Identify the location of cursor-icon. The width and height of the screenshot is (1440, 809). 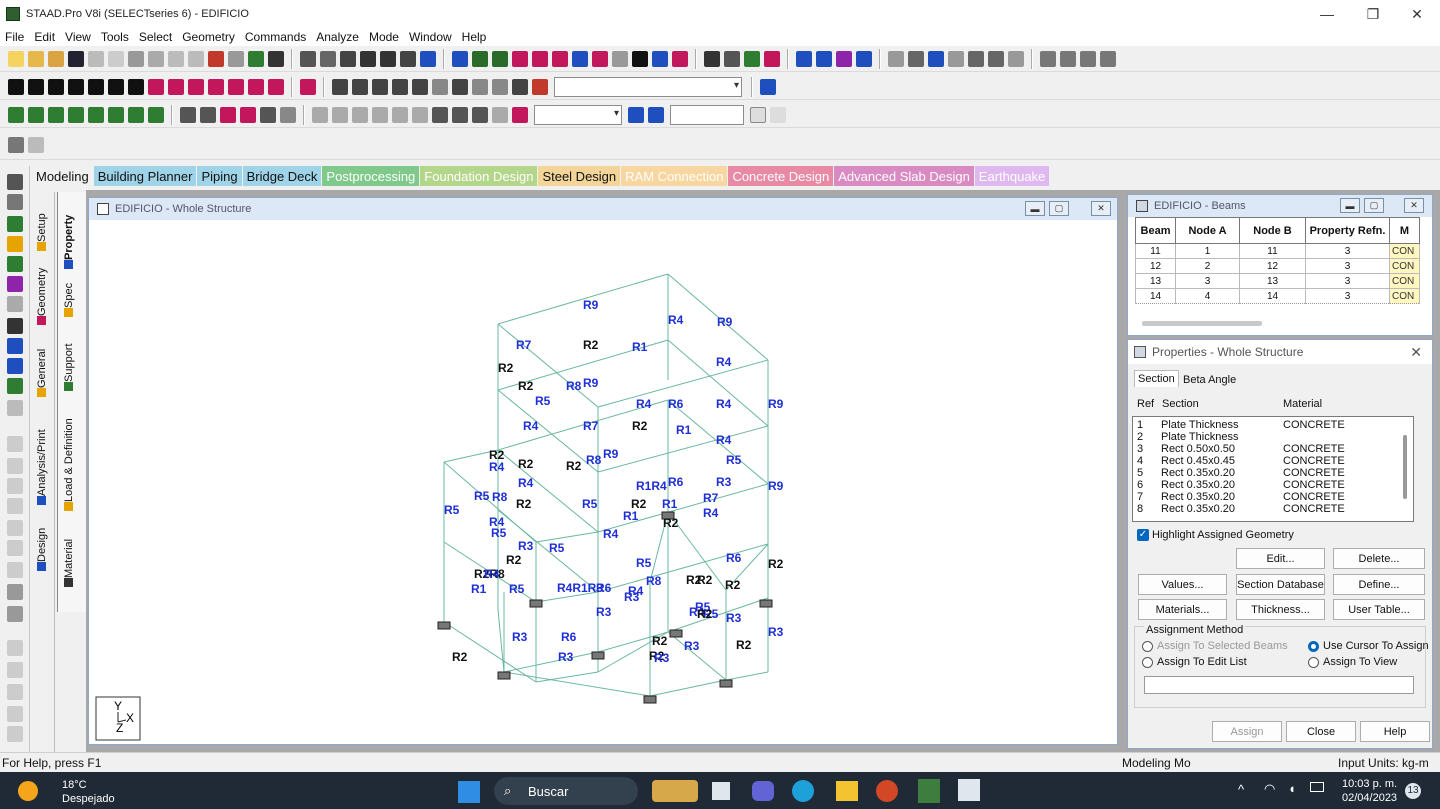
(520, 114).